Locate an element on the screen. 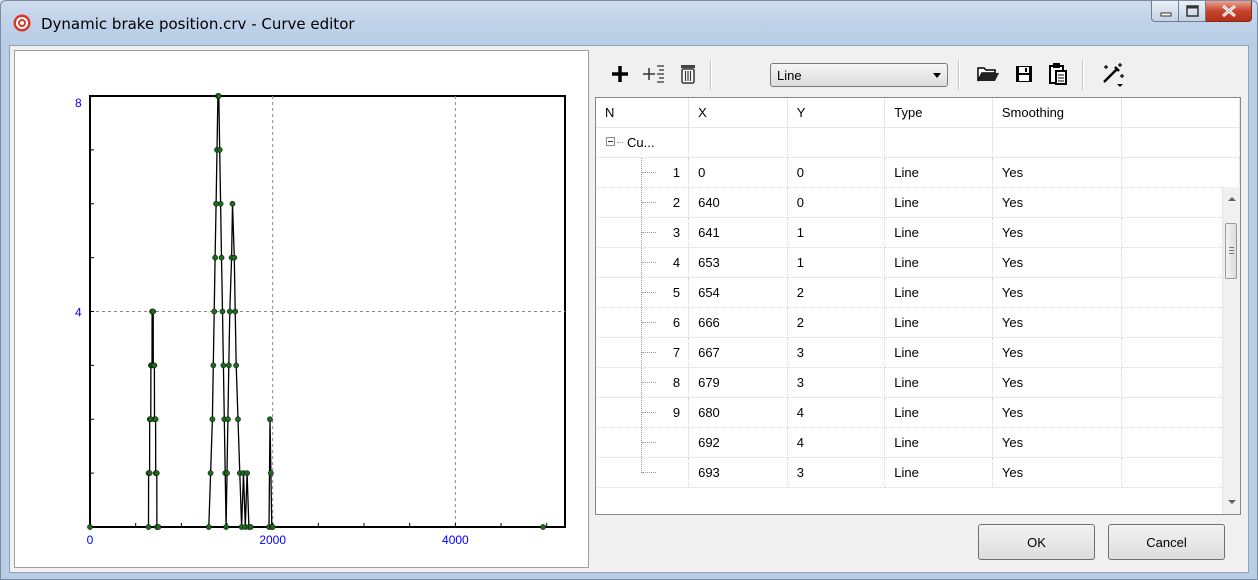 The width and height of the screenshot is (1258, 580). table-row: 9 680 4 Line Yes is located at coordinates (918, 412).